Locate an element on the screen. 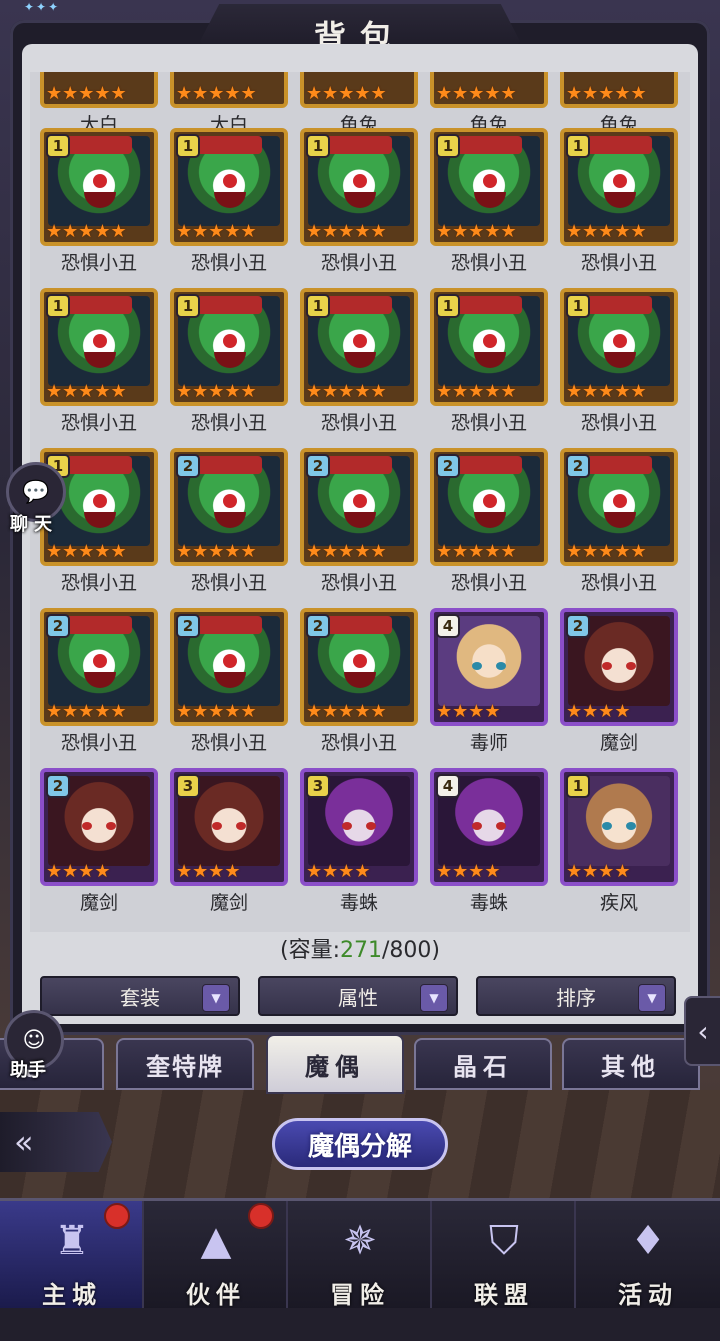  puppet-decompose-label: 魔偶分解 is located at coordinates (359, 1146).